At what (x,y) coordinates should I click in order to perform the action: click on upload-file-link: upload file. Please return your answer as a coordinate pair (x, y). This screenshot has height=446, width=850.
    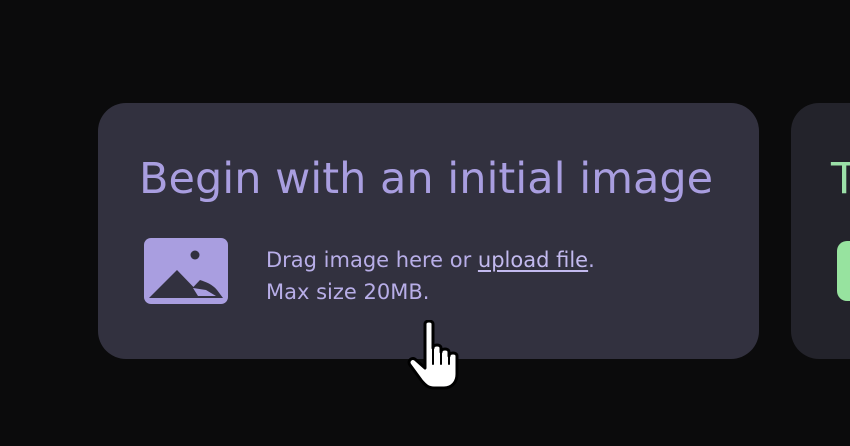
    Looking at the image, I should click on (533, 260).